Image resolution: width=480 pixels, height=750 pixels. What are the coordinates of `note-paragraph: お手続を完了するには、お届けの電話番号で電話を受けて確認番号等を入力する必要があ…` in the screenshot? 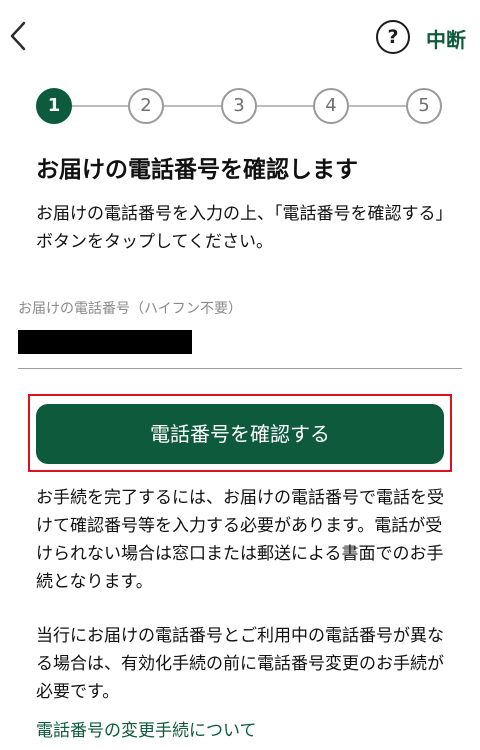 It's located at (240, 540).